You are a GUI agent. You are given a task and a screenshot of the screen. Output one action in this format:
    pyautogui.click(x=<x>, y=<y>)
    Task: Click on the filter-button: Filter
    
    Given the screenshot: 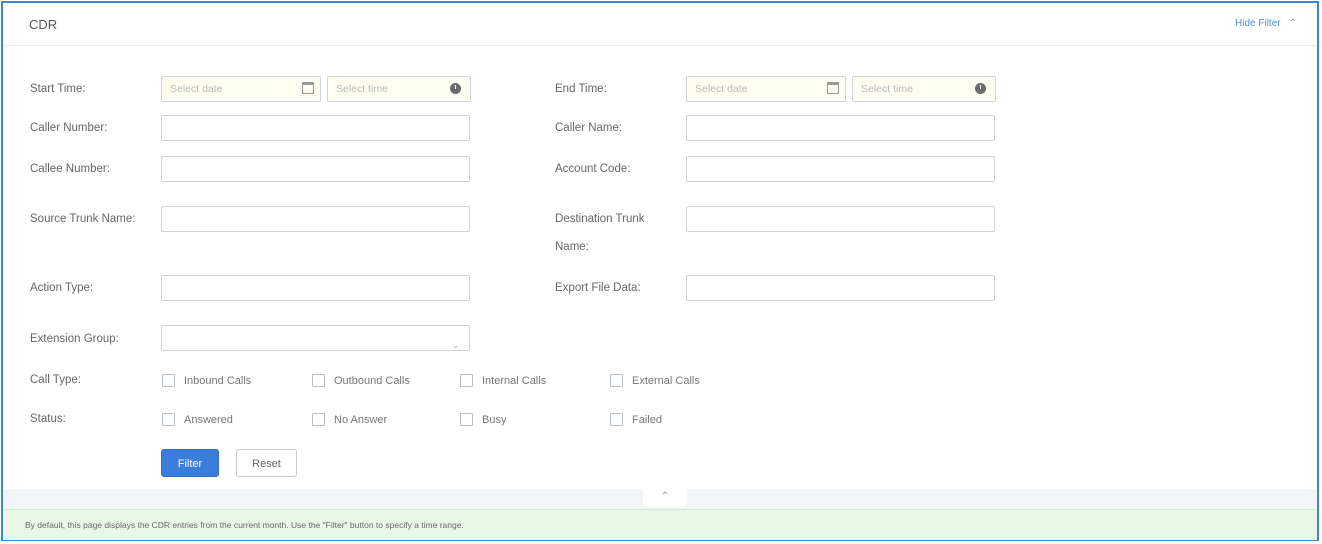 What is the action you would take?
    pyautogui.click(x=190, y=463)
    